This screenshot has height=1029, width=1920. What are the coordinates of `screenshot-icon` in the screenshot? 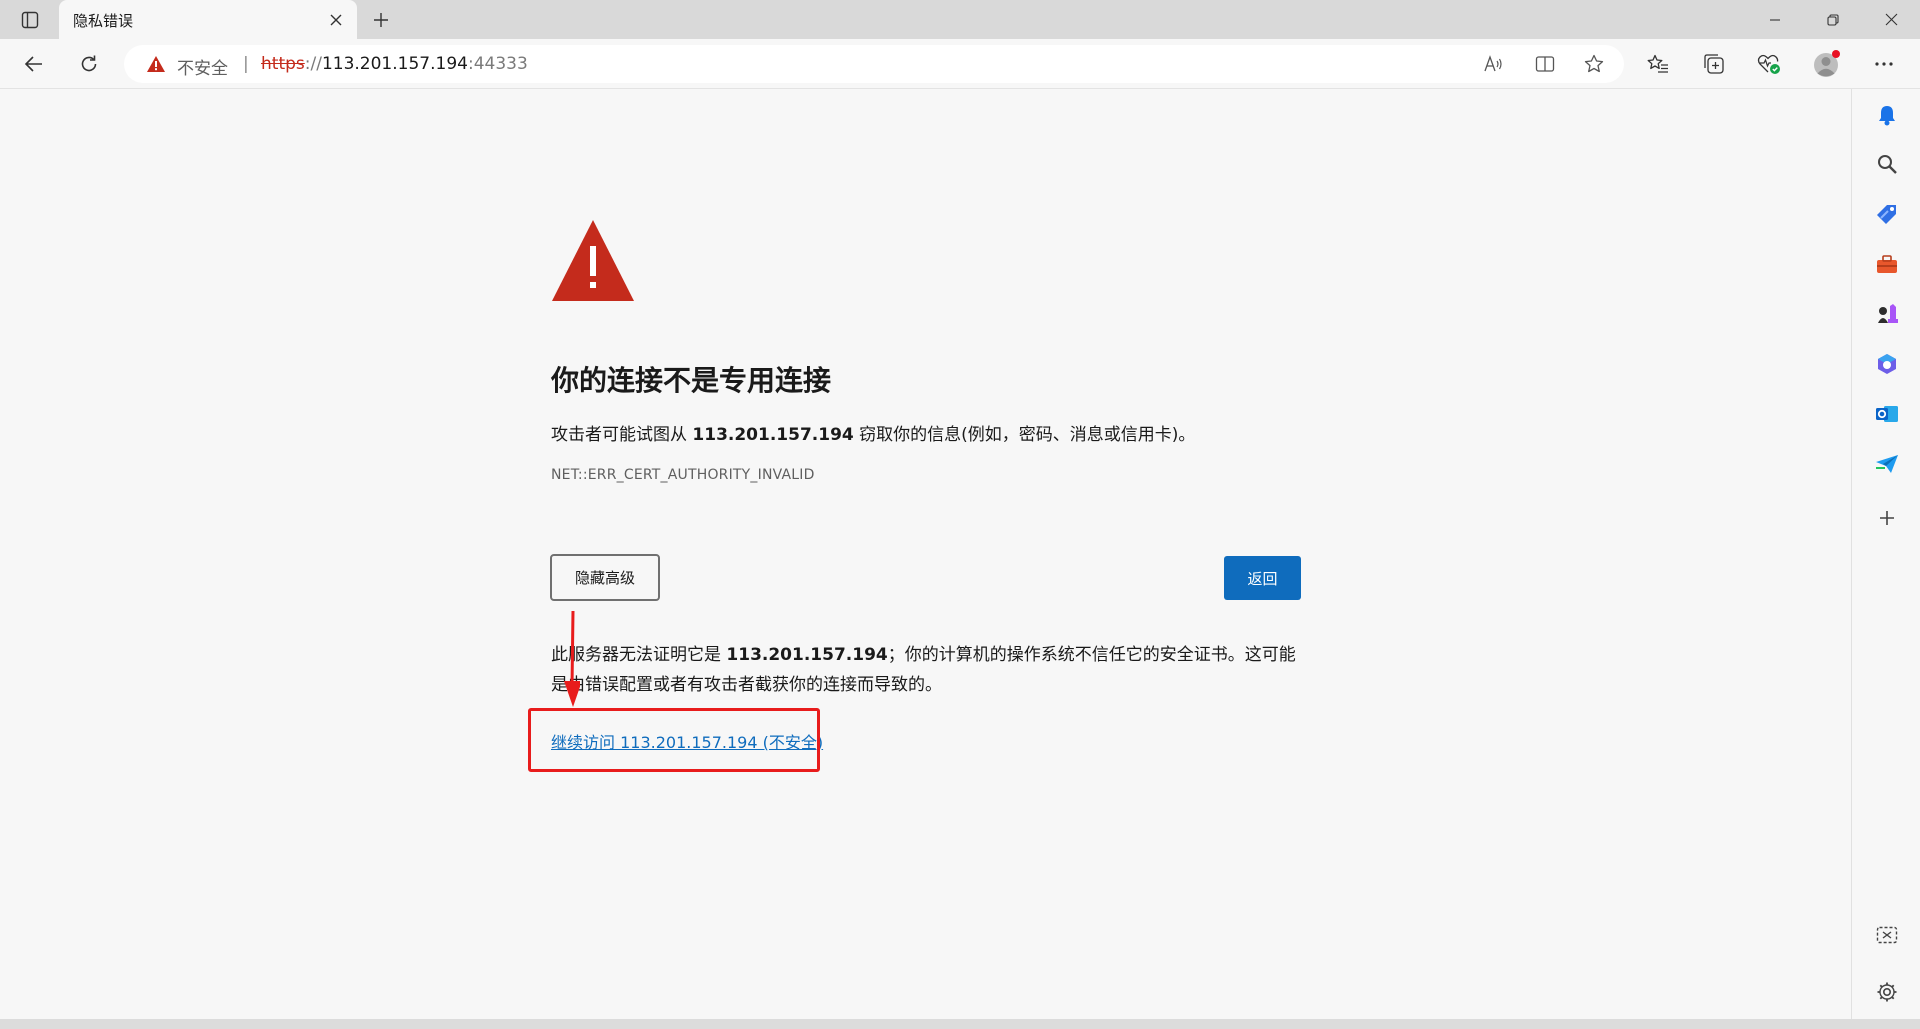 It's located at (1887, 935).